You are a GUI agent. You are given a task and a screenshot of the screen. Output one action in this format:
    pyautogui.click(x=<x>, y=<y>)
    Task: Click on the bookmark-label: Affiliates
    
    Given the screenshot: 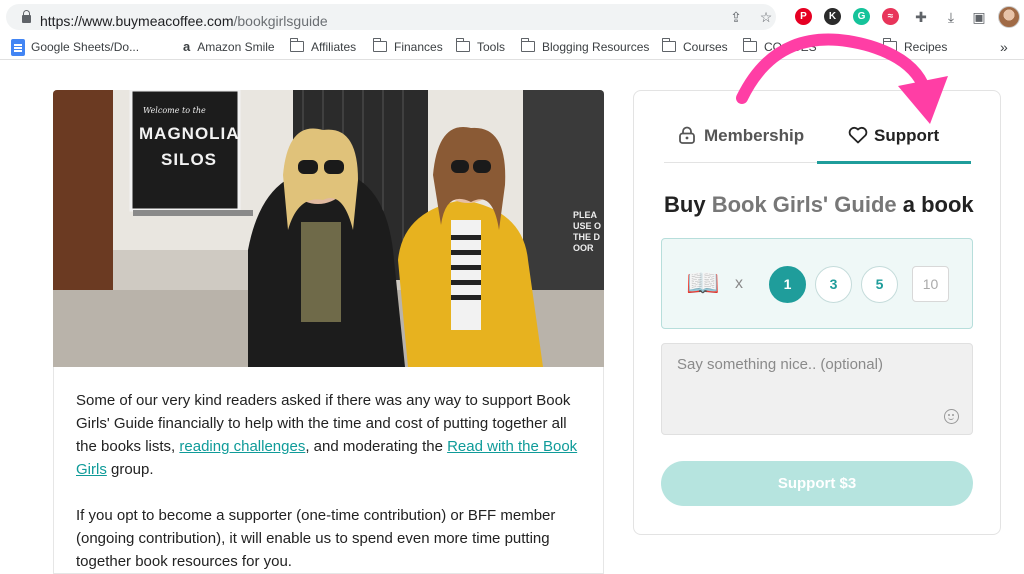 What is the action you would take?
    pyautogui.click(x=334, y=47)
    